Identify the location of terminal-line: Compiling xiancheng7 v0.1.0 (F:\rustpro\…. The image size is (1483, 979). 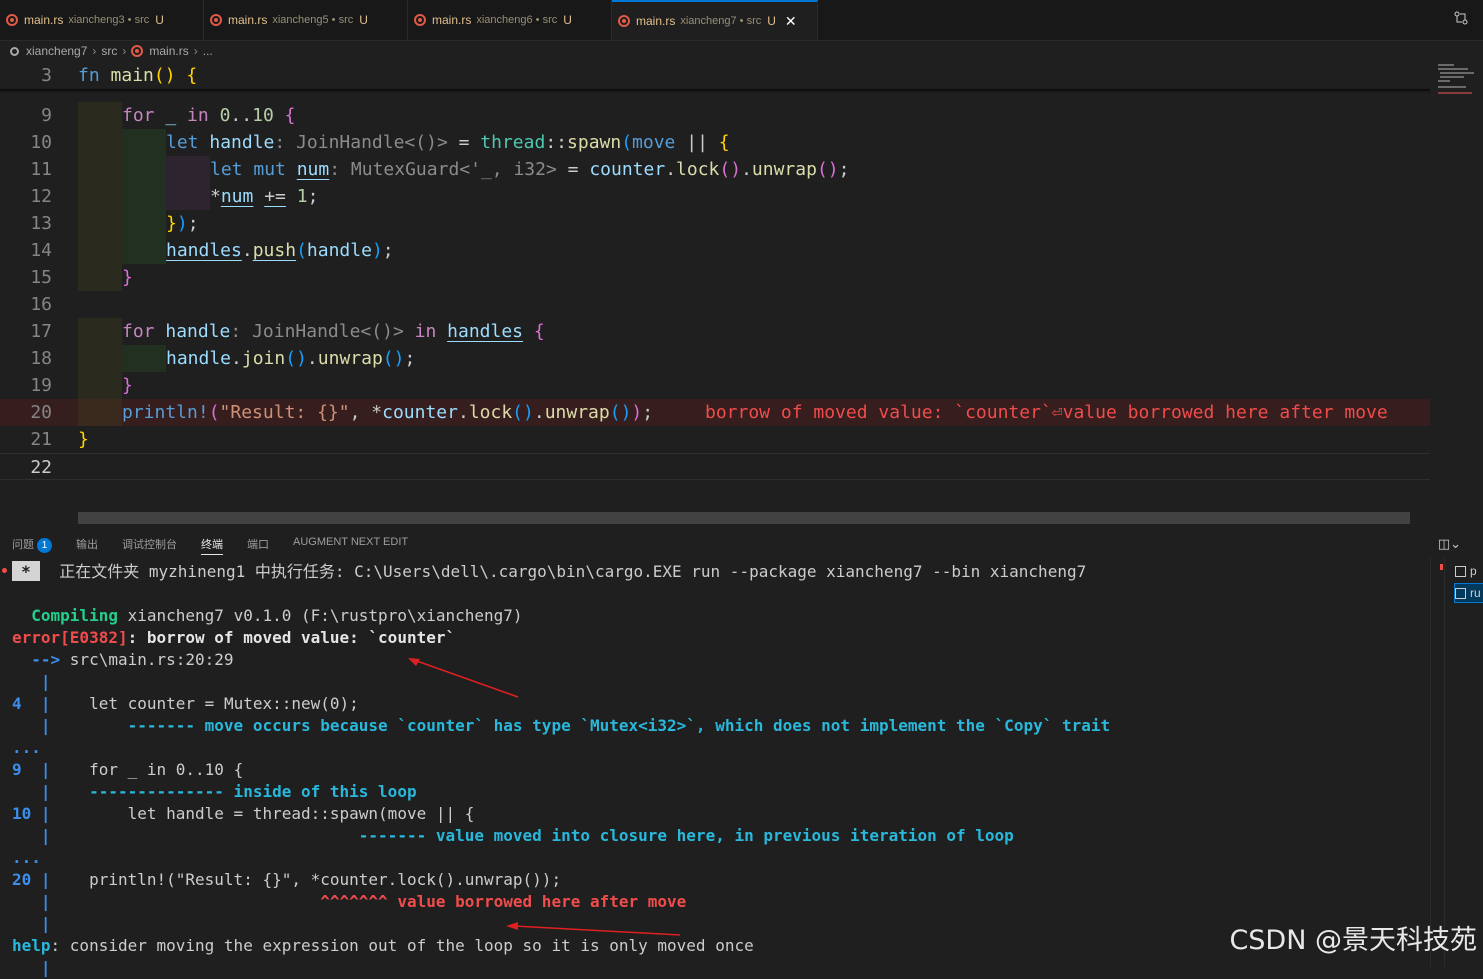
(277, 615).